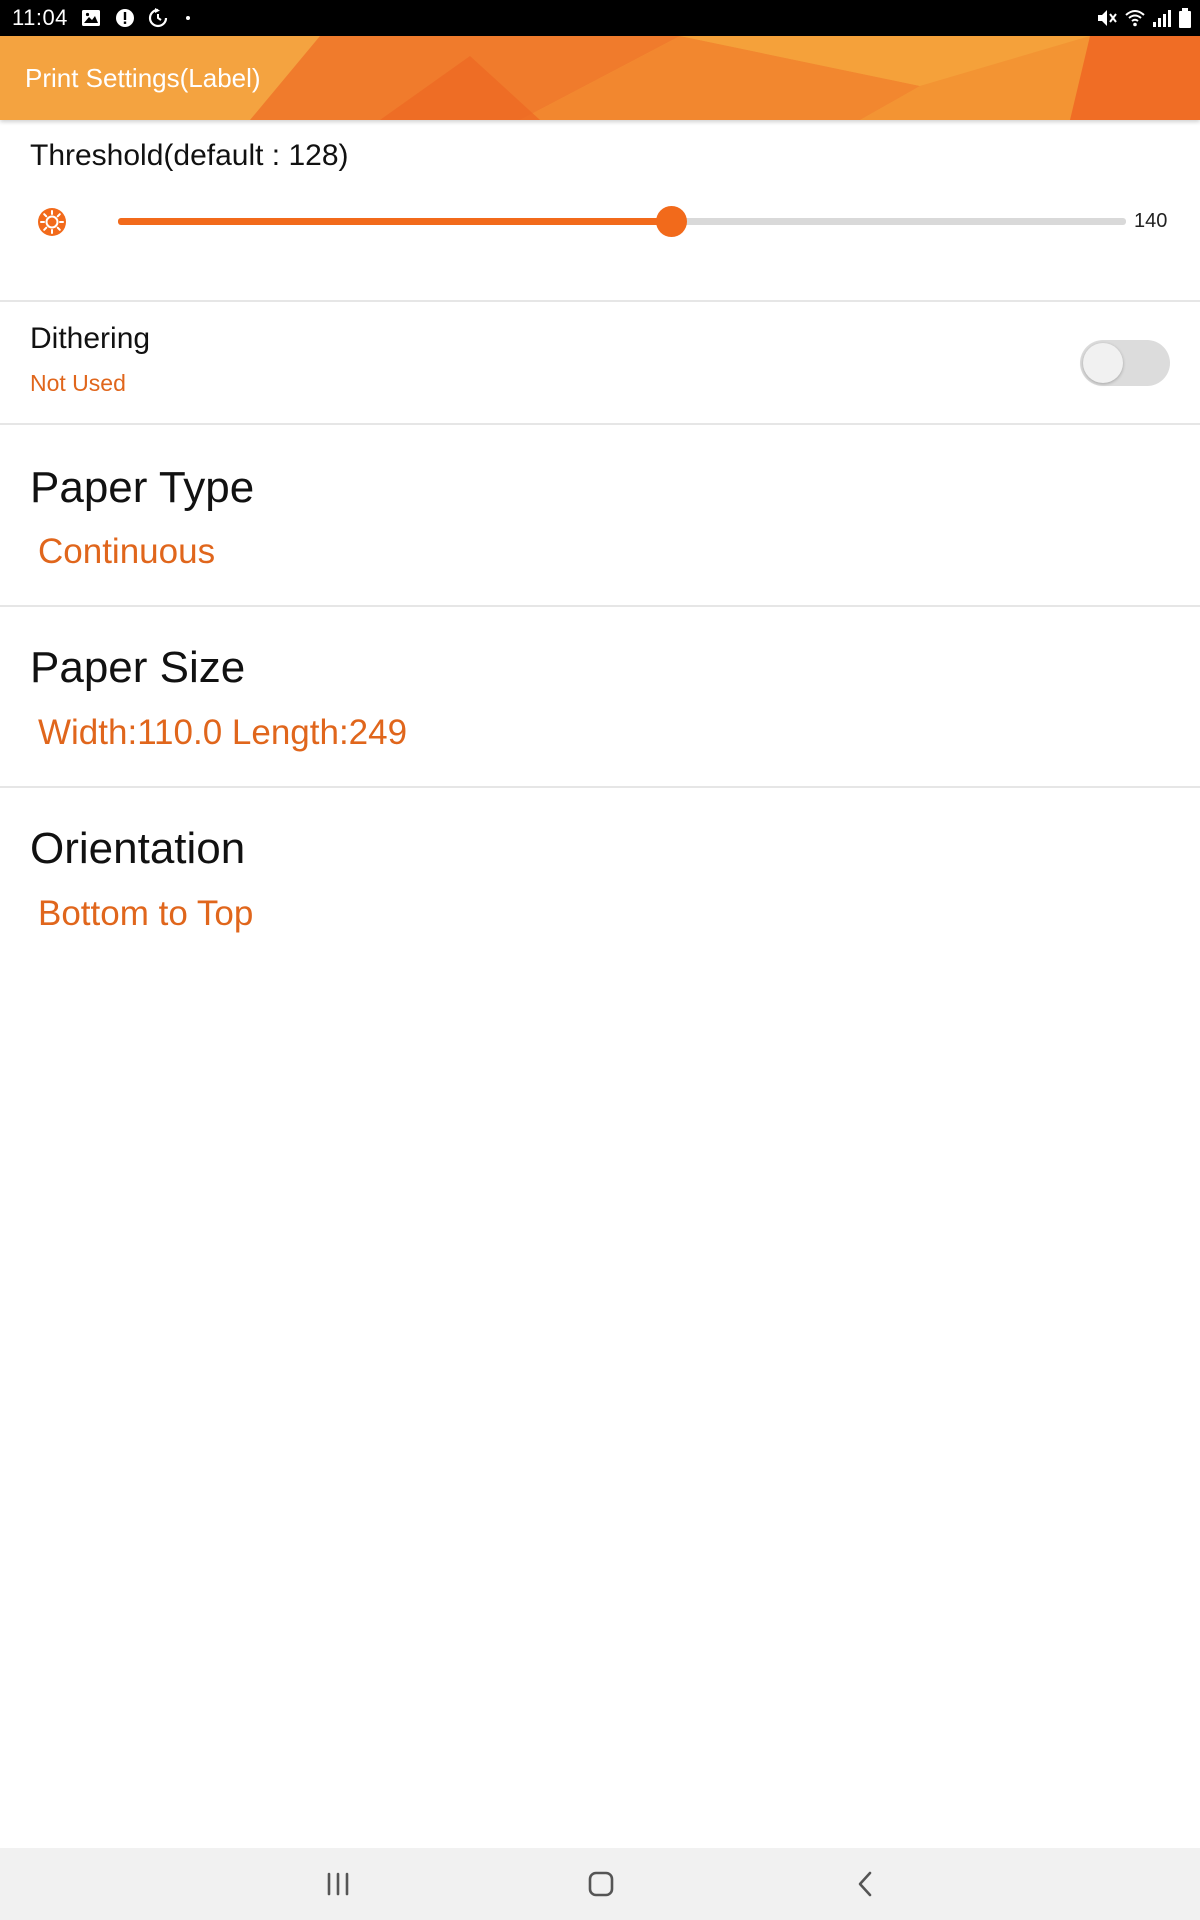 The image size is (1200, 1920). What do you see at coordinates (866, 1884) in the screenshot?
I see `back-icon` at bounding box center [866, 1884].